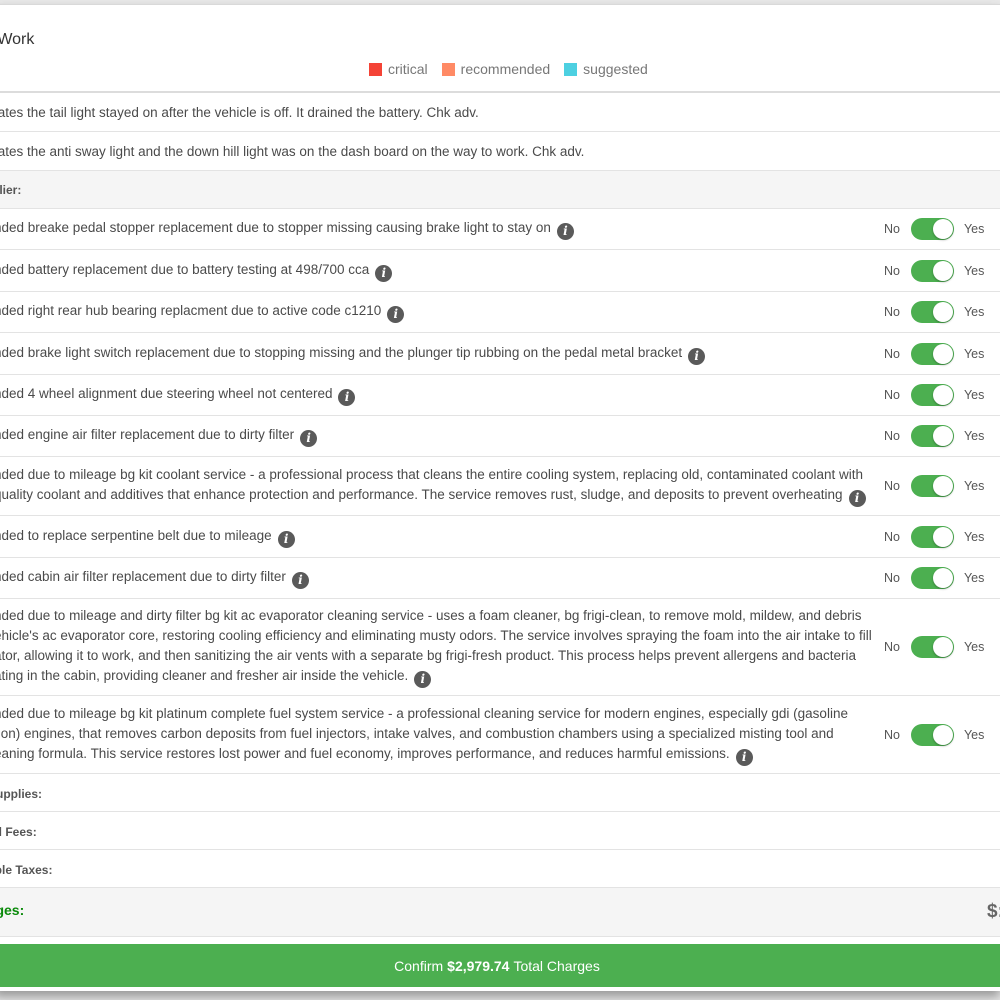 Image resolution: width=1000 pixels, height=1000 pixels. I want to click on confirm-button: Confirm $2,979.74 Total Charges, so click(500, 965).